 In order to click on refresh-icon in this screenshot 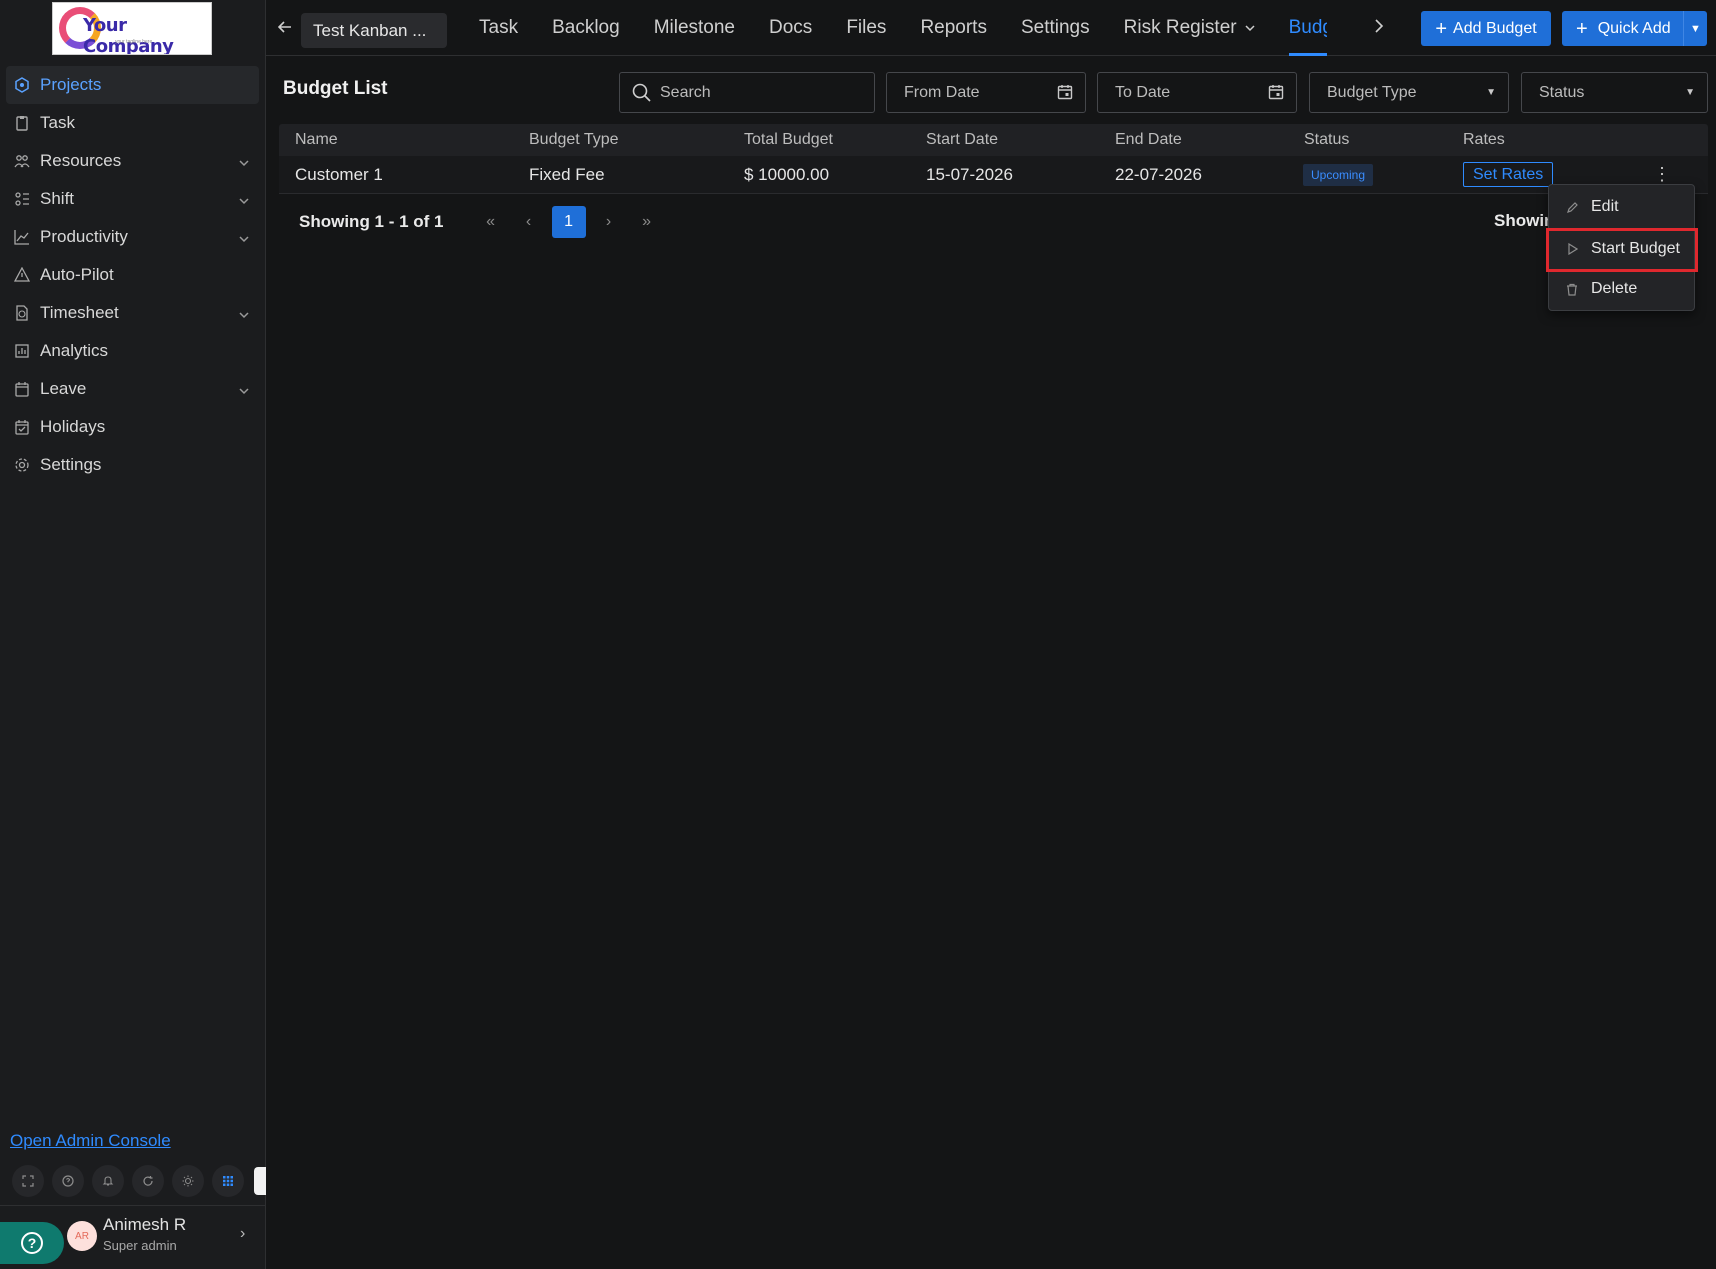, I will do `click(148, 1181)`.